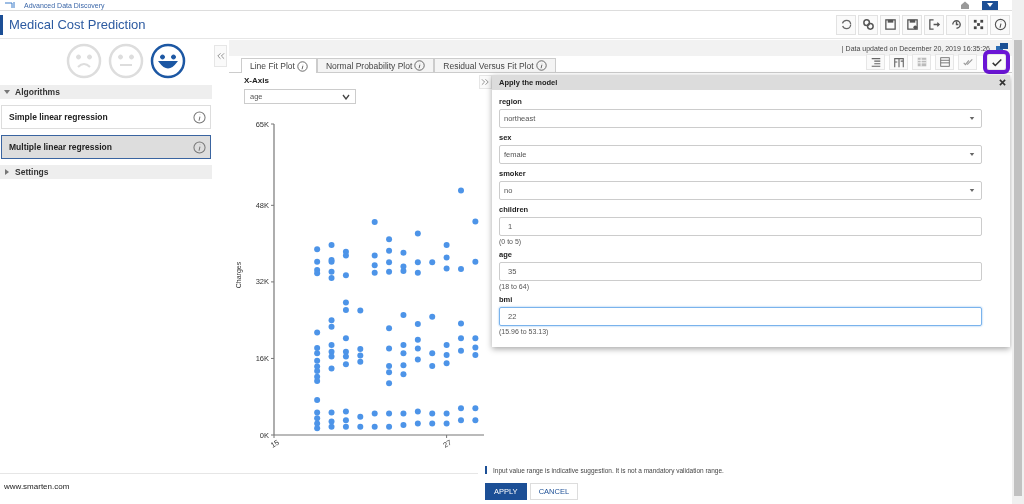 The image size is (1024, 504). I want to click on algorithm-item: Multiple linear regression, so click(106, 147).